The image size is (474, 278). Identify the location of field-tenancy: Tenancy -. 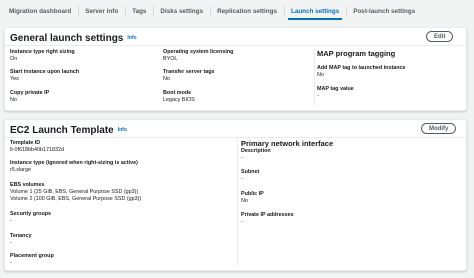
(20, 240).